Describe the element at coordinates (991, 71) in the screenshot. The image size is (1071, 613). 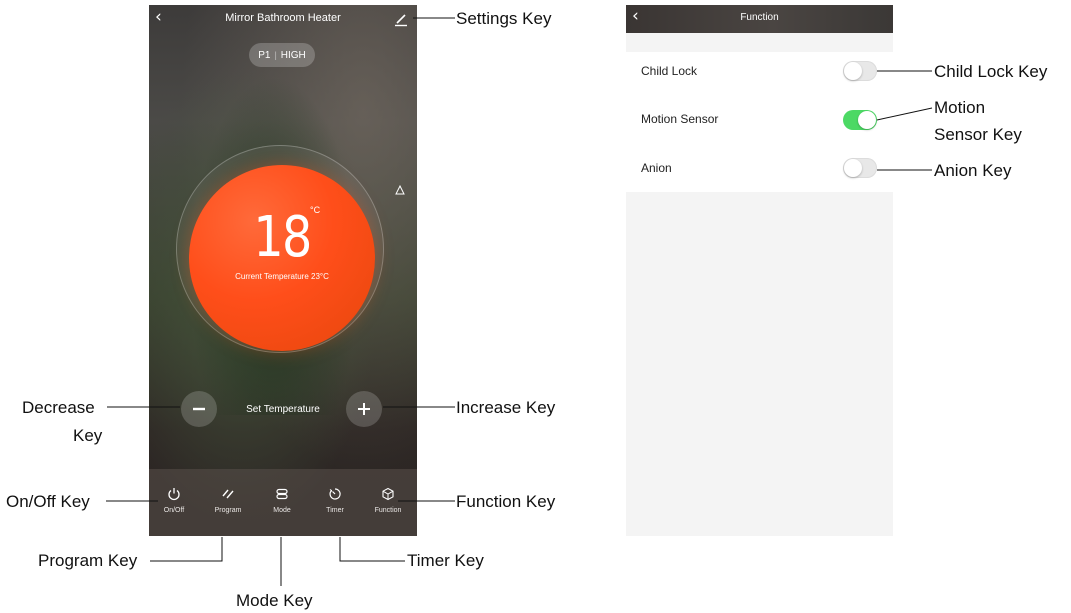
I see `child-lock-key-callout: Child Lock Key` at that location.